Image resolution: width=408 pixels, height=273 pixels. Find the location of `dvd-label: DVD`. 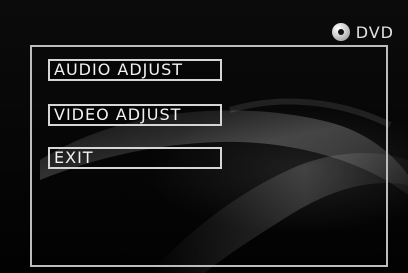

dvd-label: DVD is located at coordinates (374, 32).